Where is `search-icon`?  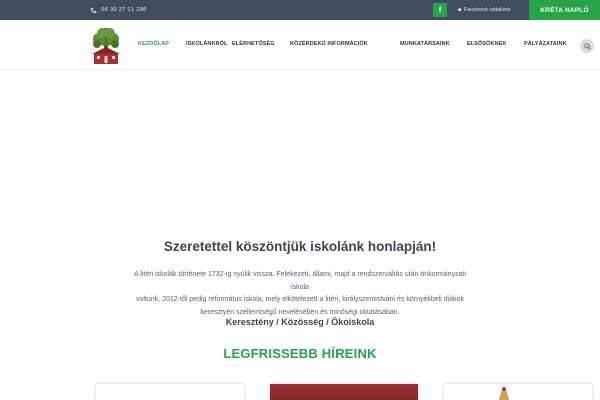
search-icon is located at coordinates (587, 46).